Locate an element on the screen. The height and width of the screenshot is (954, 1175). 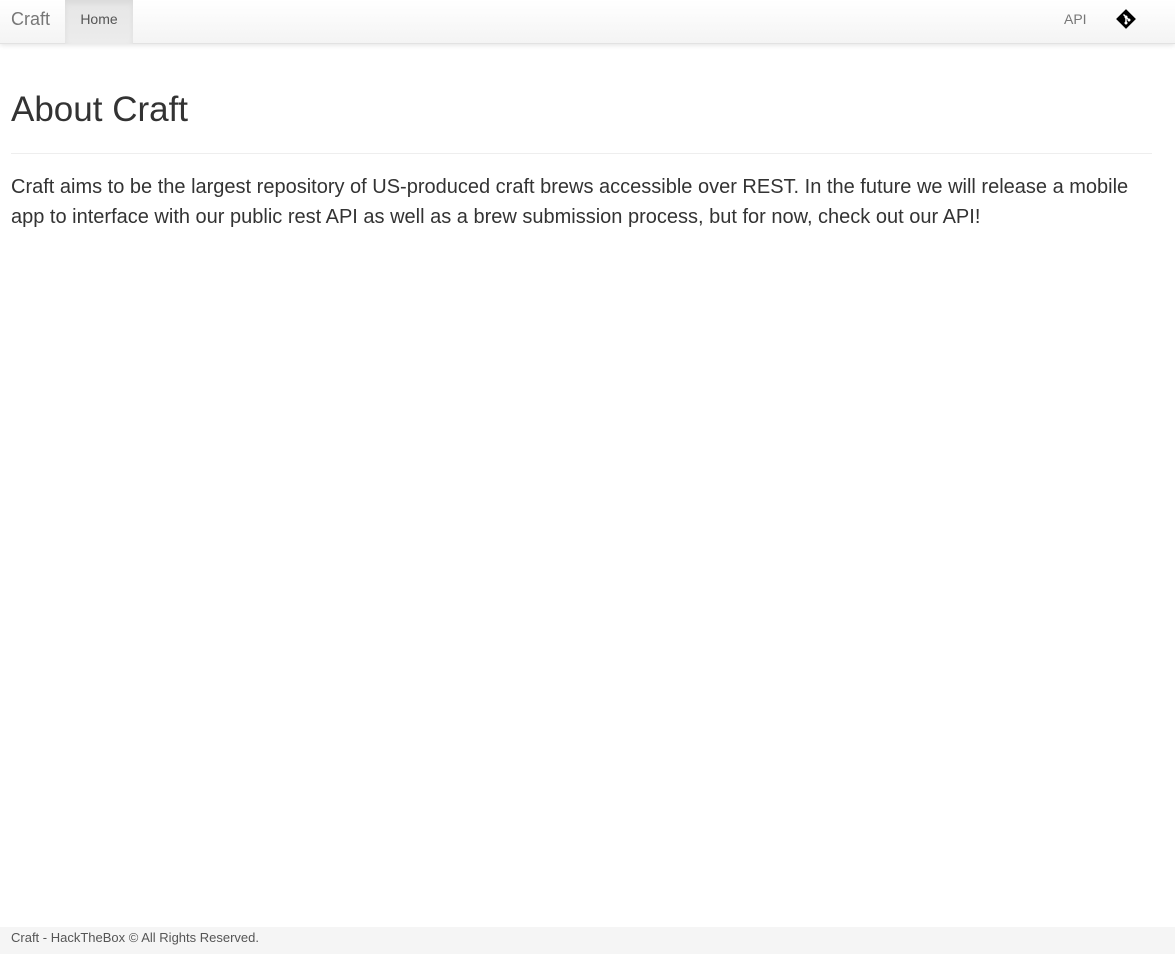
top-navbar: Craft Home API is located at coordinates (587, 22).